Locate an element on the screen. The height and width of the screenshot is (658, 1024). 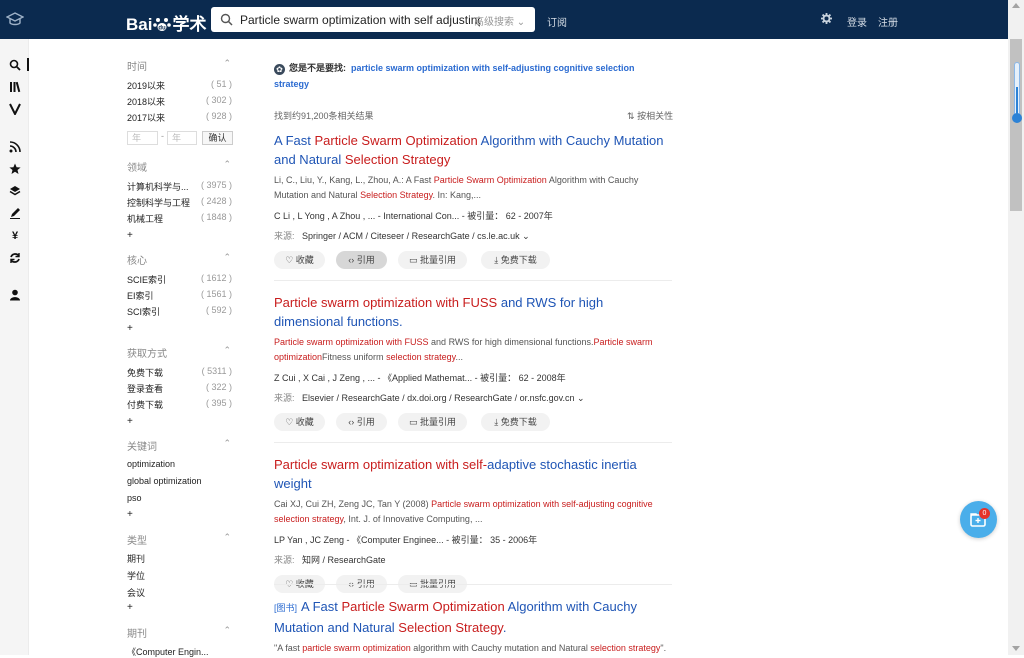
notification-badge: 0 is located at coordinates (984, 513).